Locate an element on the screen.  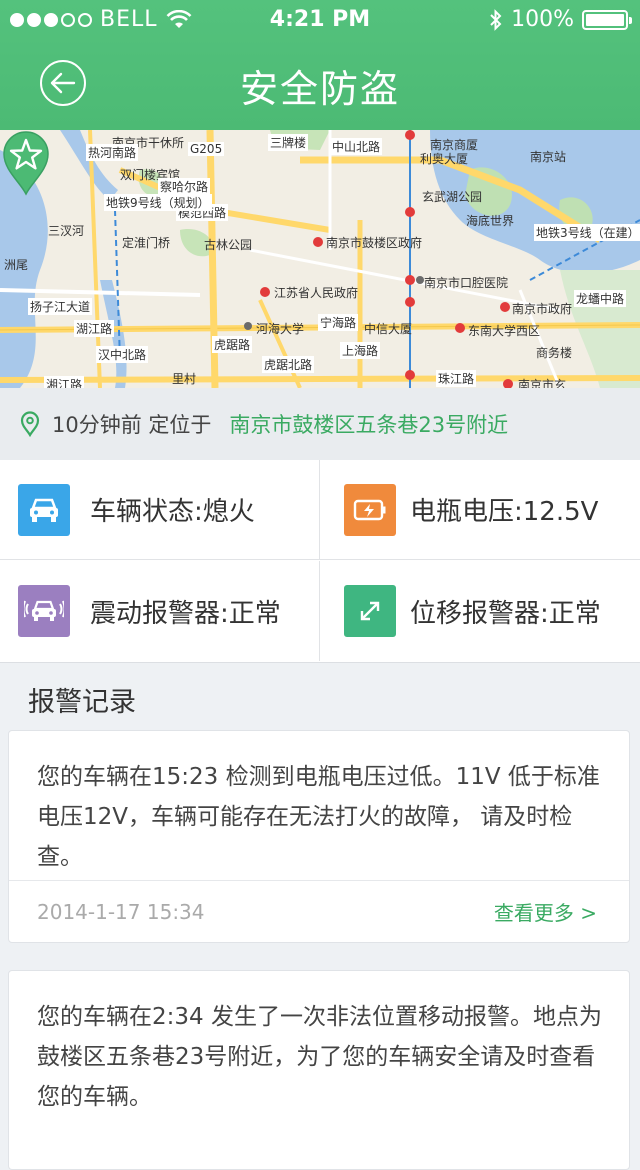
map-label: 三汊河 is located at coordinates (66, 231).